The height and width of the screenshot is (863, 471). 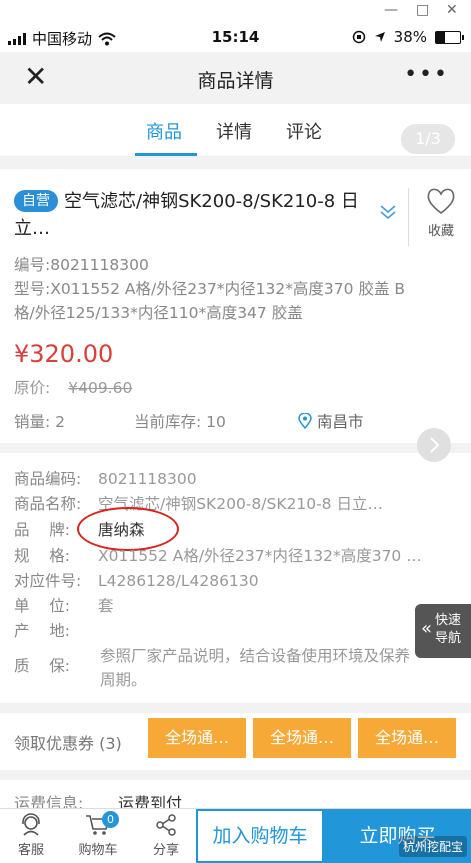 I want to click on favorite-label: 收藏, so click(x=440, y=231).